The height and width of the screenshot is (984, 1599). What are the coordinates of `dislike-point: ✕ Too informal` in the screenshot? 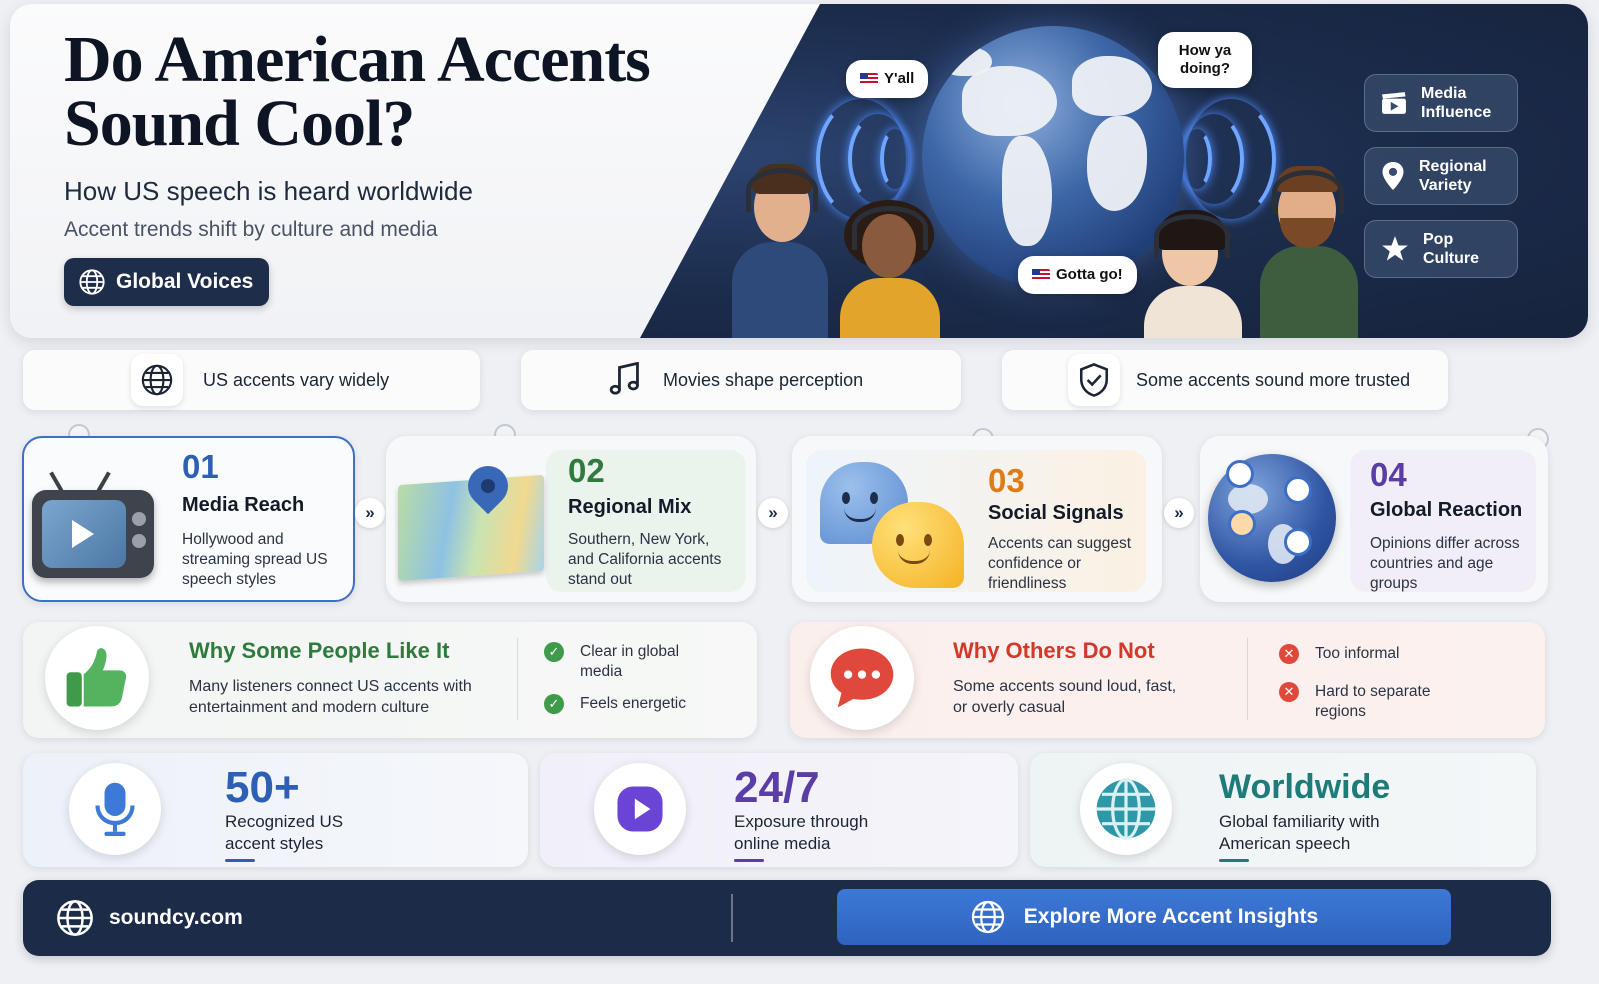 It's located at (1339, 654).